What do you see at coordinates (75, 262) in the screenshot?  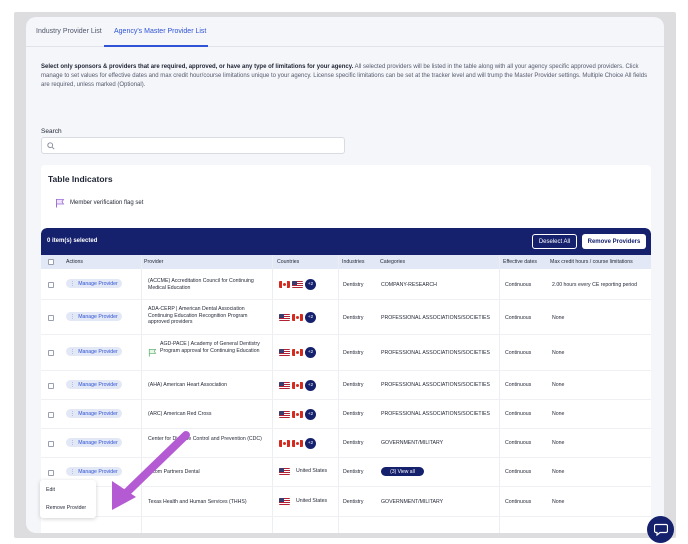 I see `header-actions: Actions` at bounding box center [75, 262].